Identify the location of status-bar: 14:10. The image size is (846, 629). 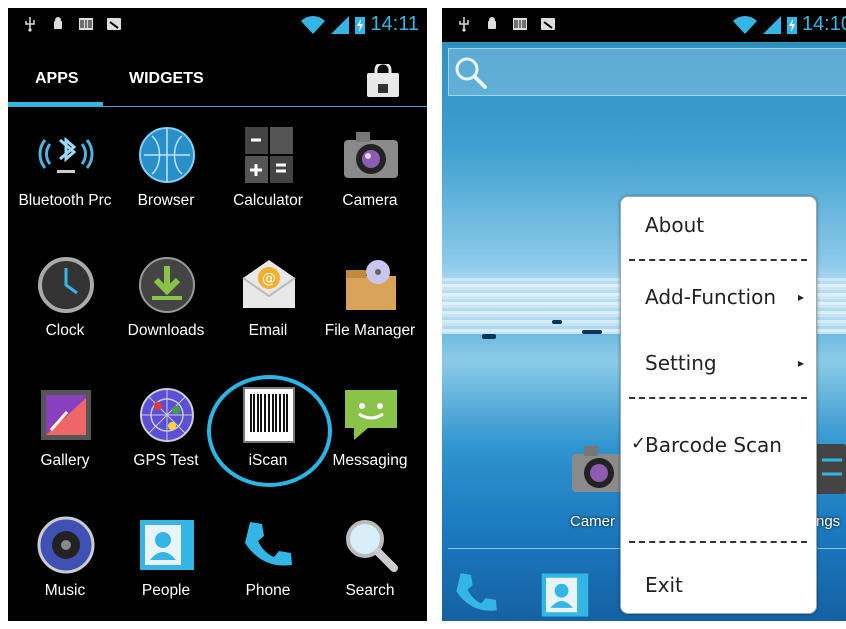
(644, 25).